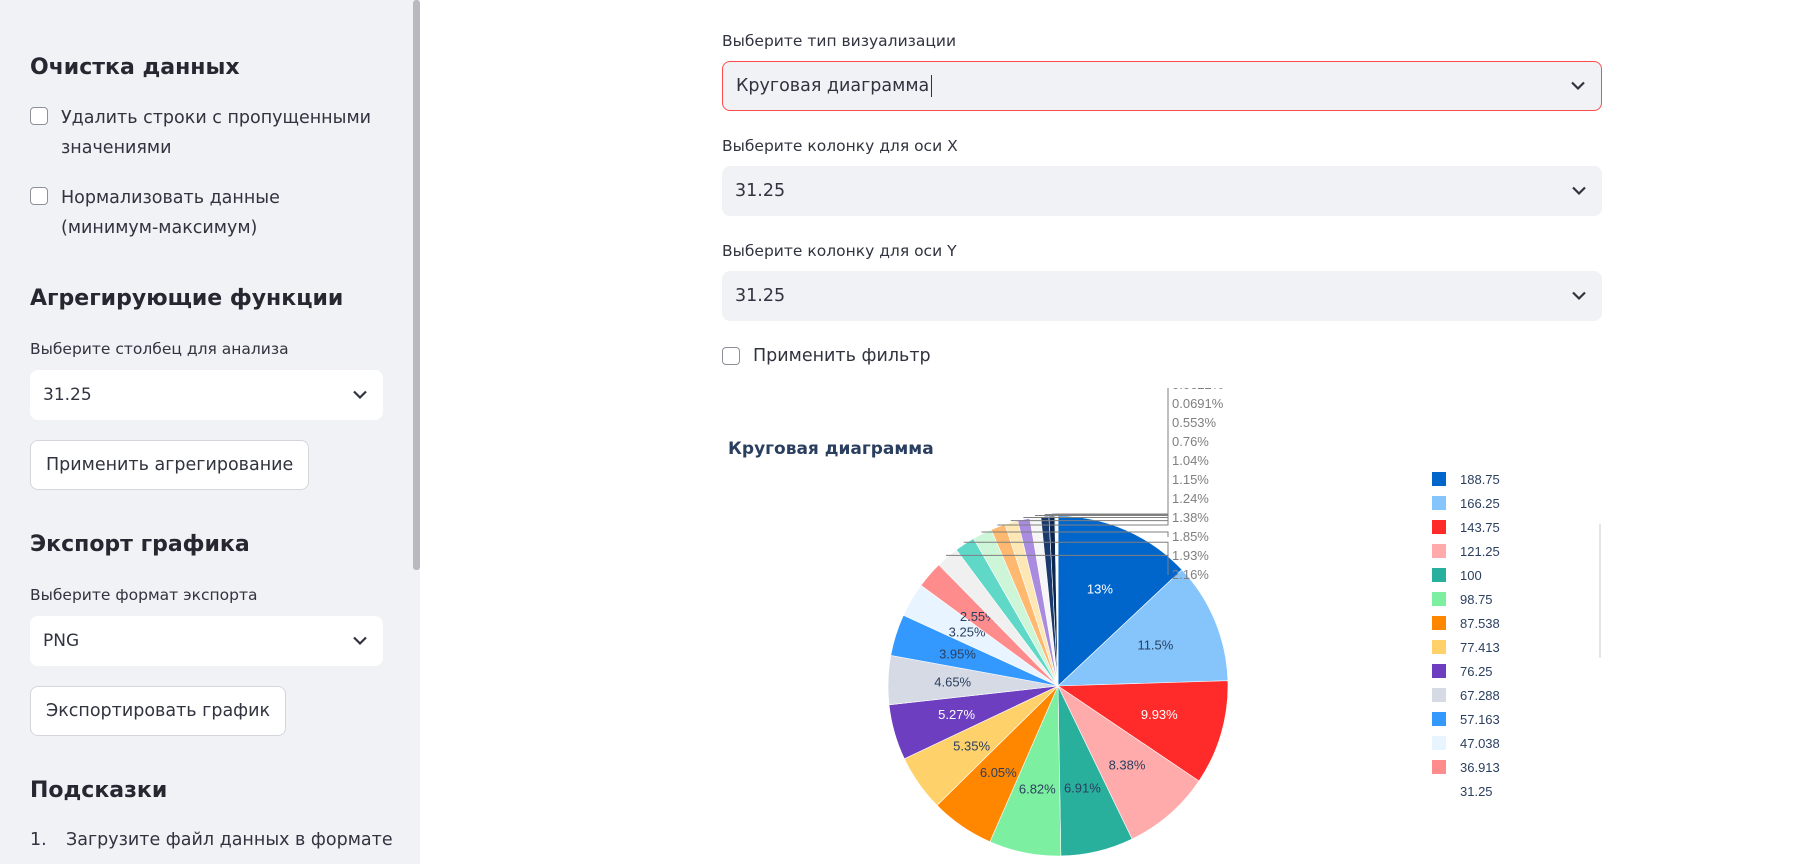 The height and width of the screenshot is (864, 1802). What do you see at coordinates (158, 711) in the screenshot?
I see `export-chart-button: Экспортировать график` at bounding box center [158, 711].